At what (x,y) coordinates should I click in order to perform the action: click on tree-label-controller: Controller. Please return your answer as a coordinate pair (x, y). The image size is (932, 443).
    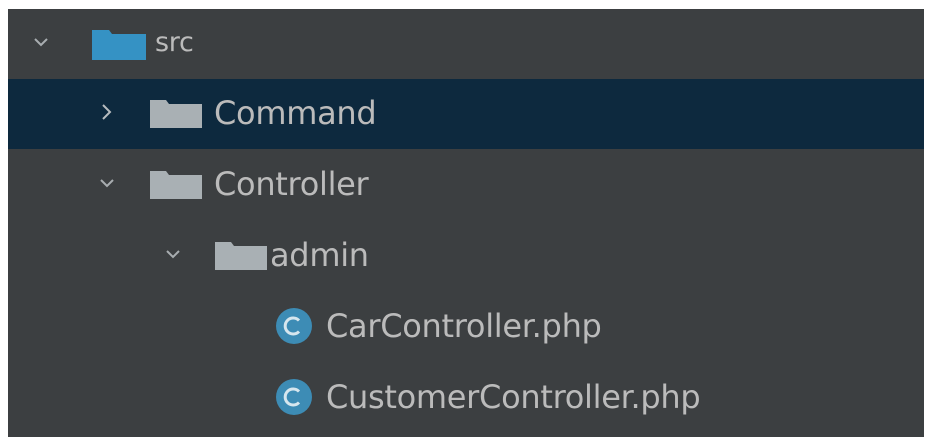
    Looking at the image, I should click on (291, 184).